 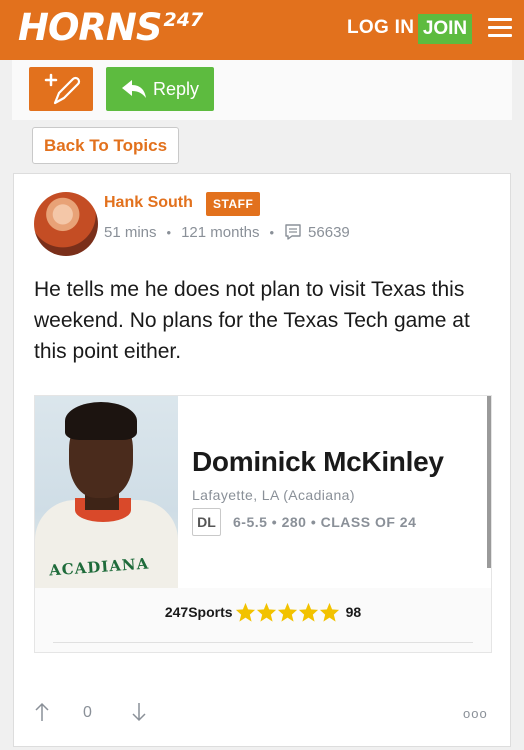 I want to click on more-options-button: ooo, so click(x=475, y=713).